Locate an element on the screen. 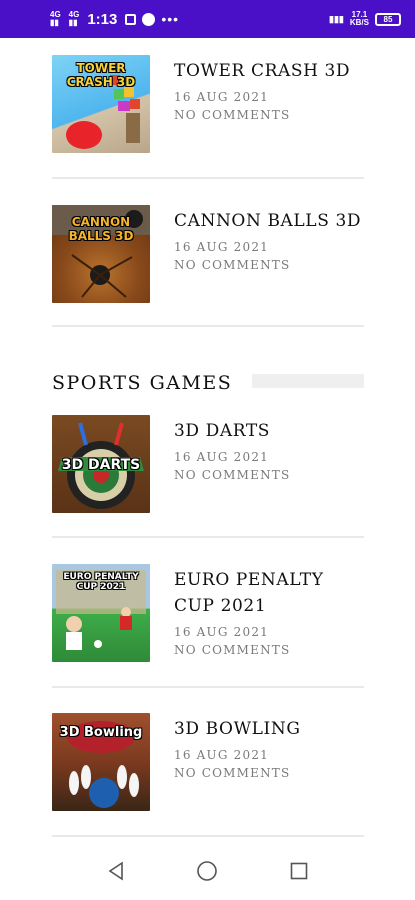  battery-level: 85 is located at coordinates (388, 19).